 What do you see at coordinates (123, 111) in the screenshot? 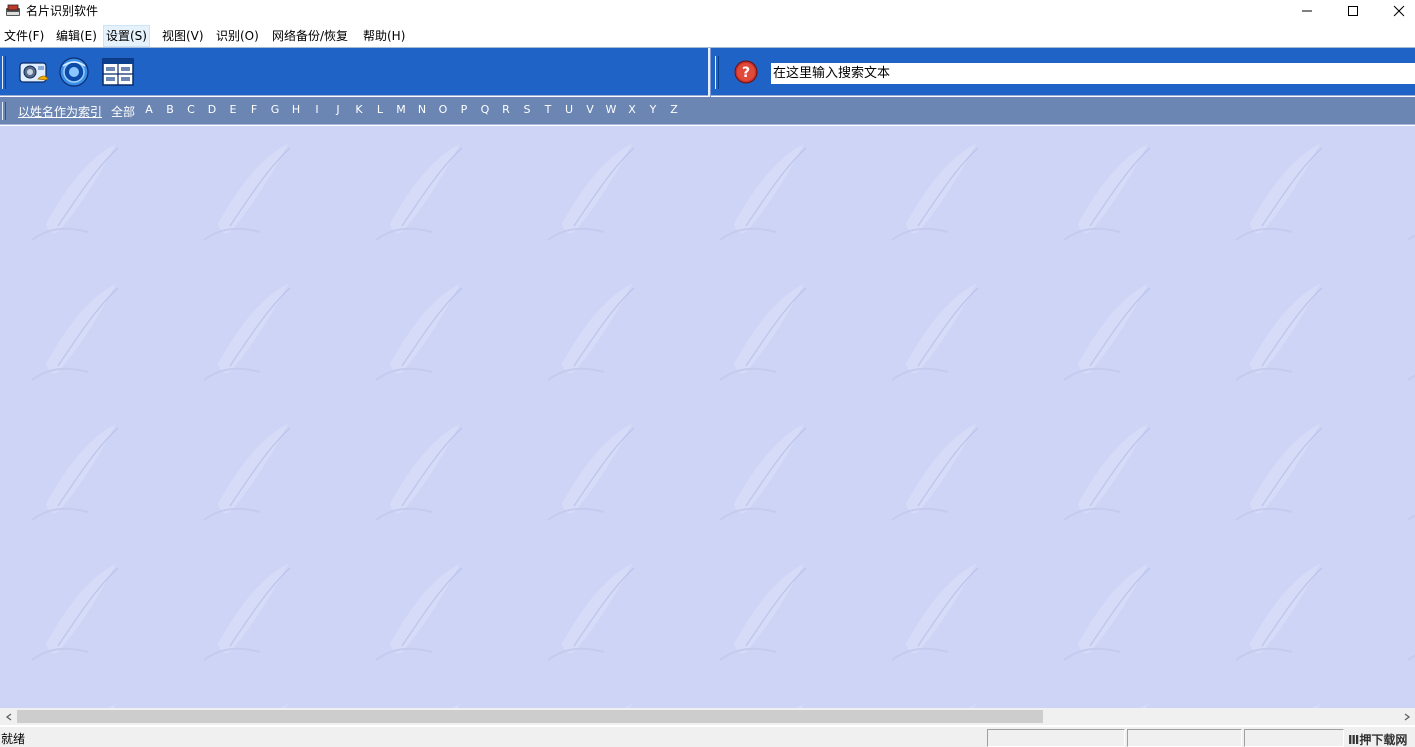
I see `index-all-button: 全部` at bounding box center [123, 111].